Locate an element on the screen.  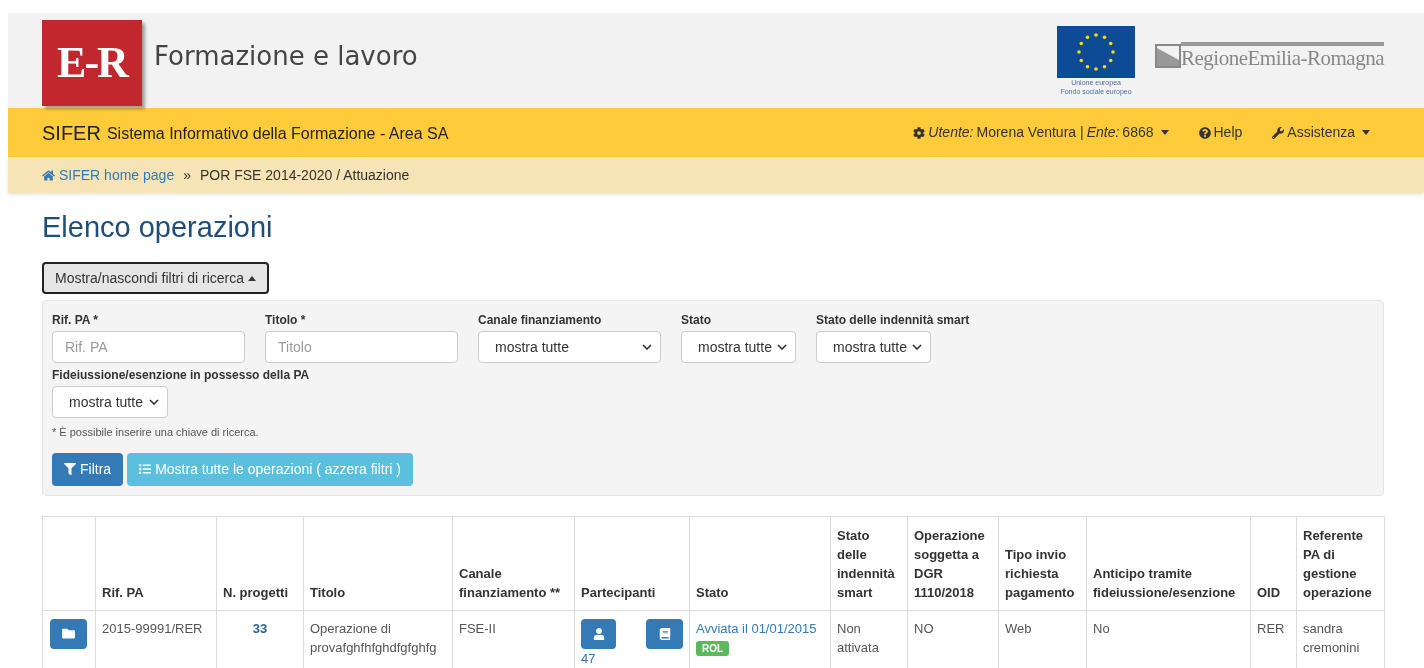
filter-input: Titolo is located at coordinates (361, 347).